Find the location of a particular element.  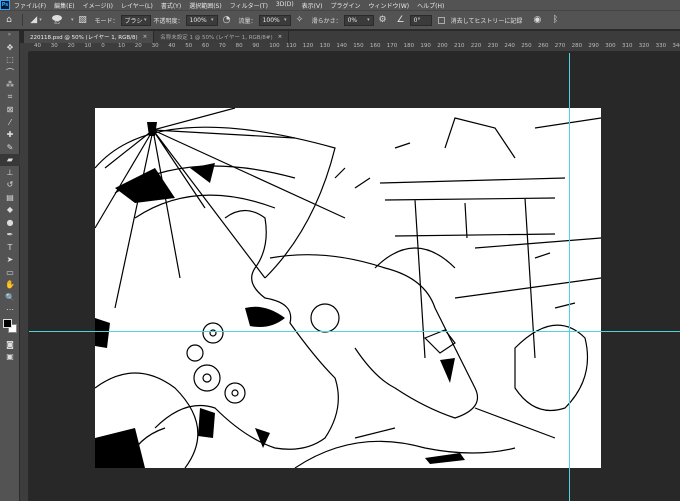

eraser-icon: ▰ is located at coordinates (10, 159).